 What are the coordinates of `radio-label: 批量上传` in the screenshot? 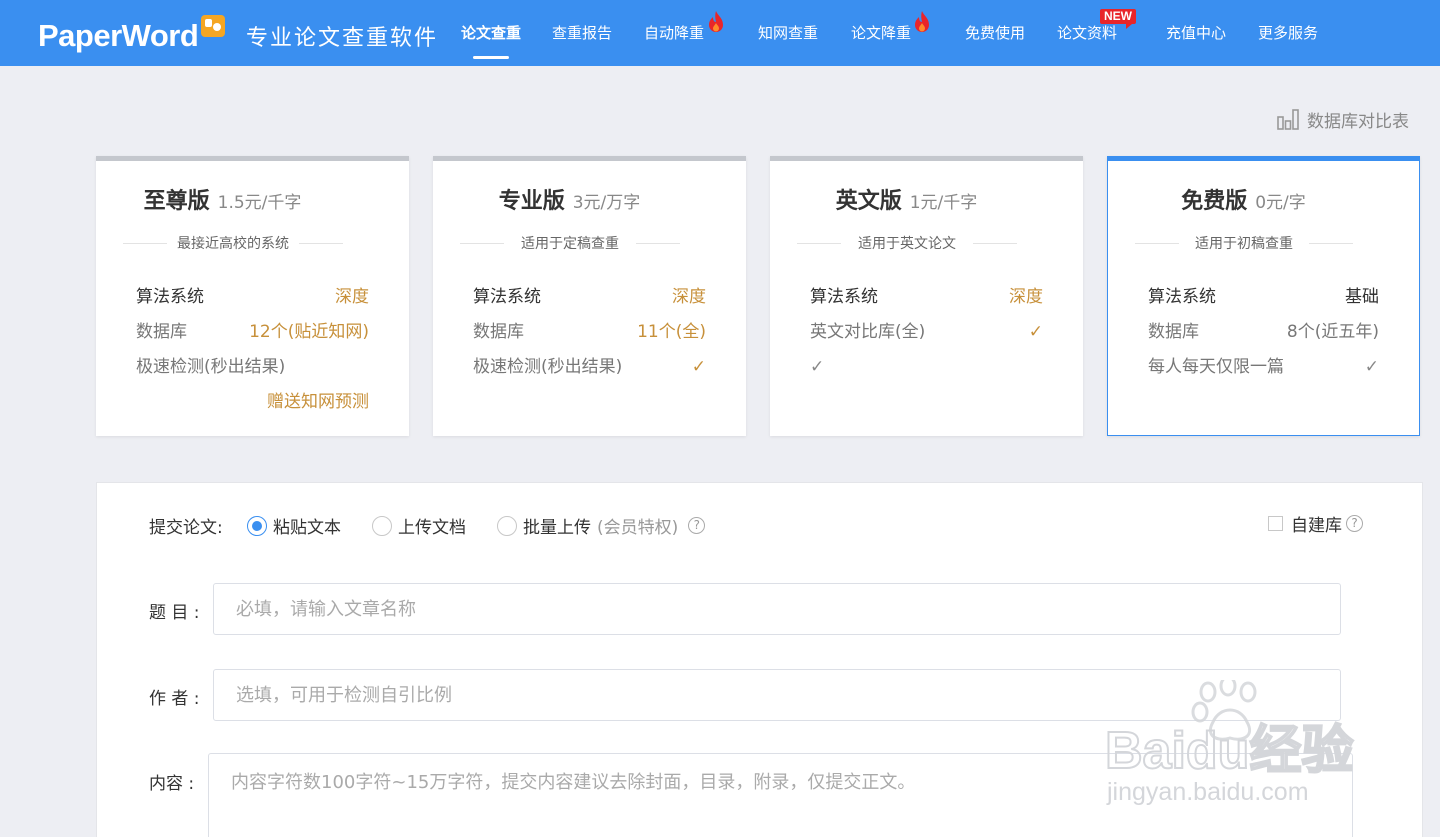 It's located at (557, 528).